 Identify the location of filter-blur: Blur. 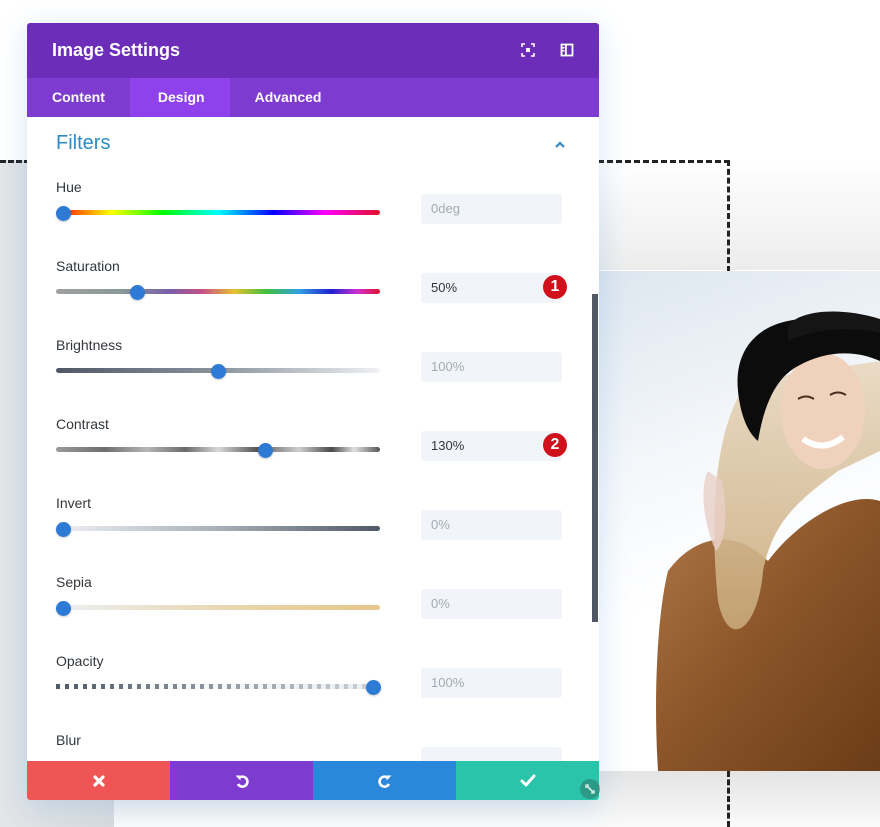
(312, 747).